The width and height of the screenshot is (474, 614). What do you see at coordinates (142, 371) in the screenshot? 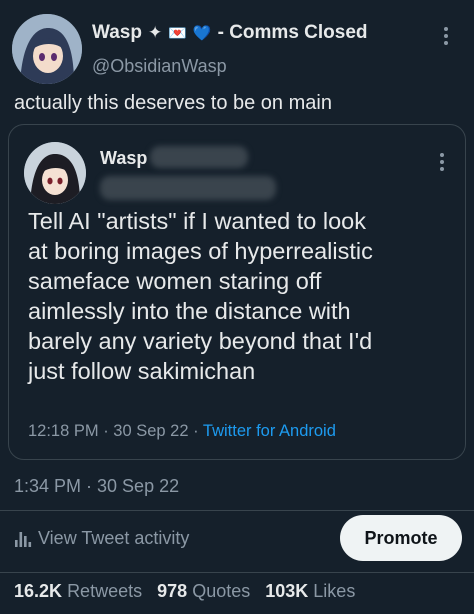
I see `quoted-text-line: just follow sakimichan` at bounding box center [142, 371].